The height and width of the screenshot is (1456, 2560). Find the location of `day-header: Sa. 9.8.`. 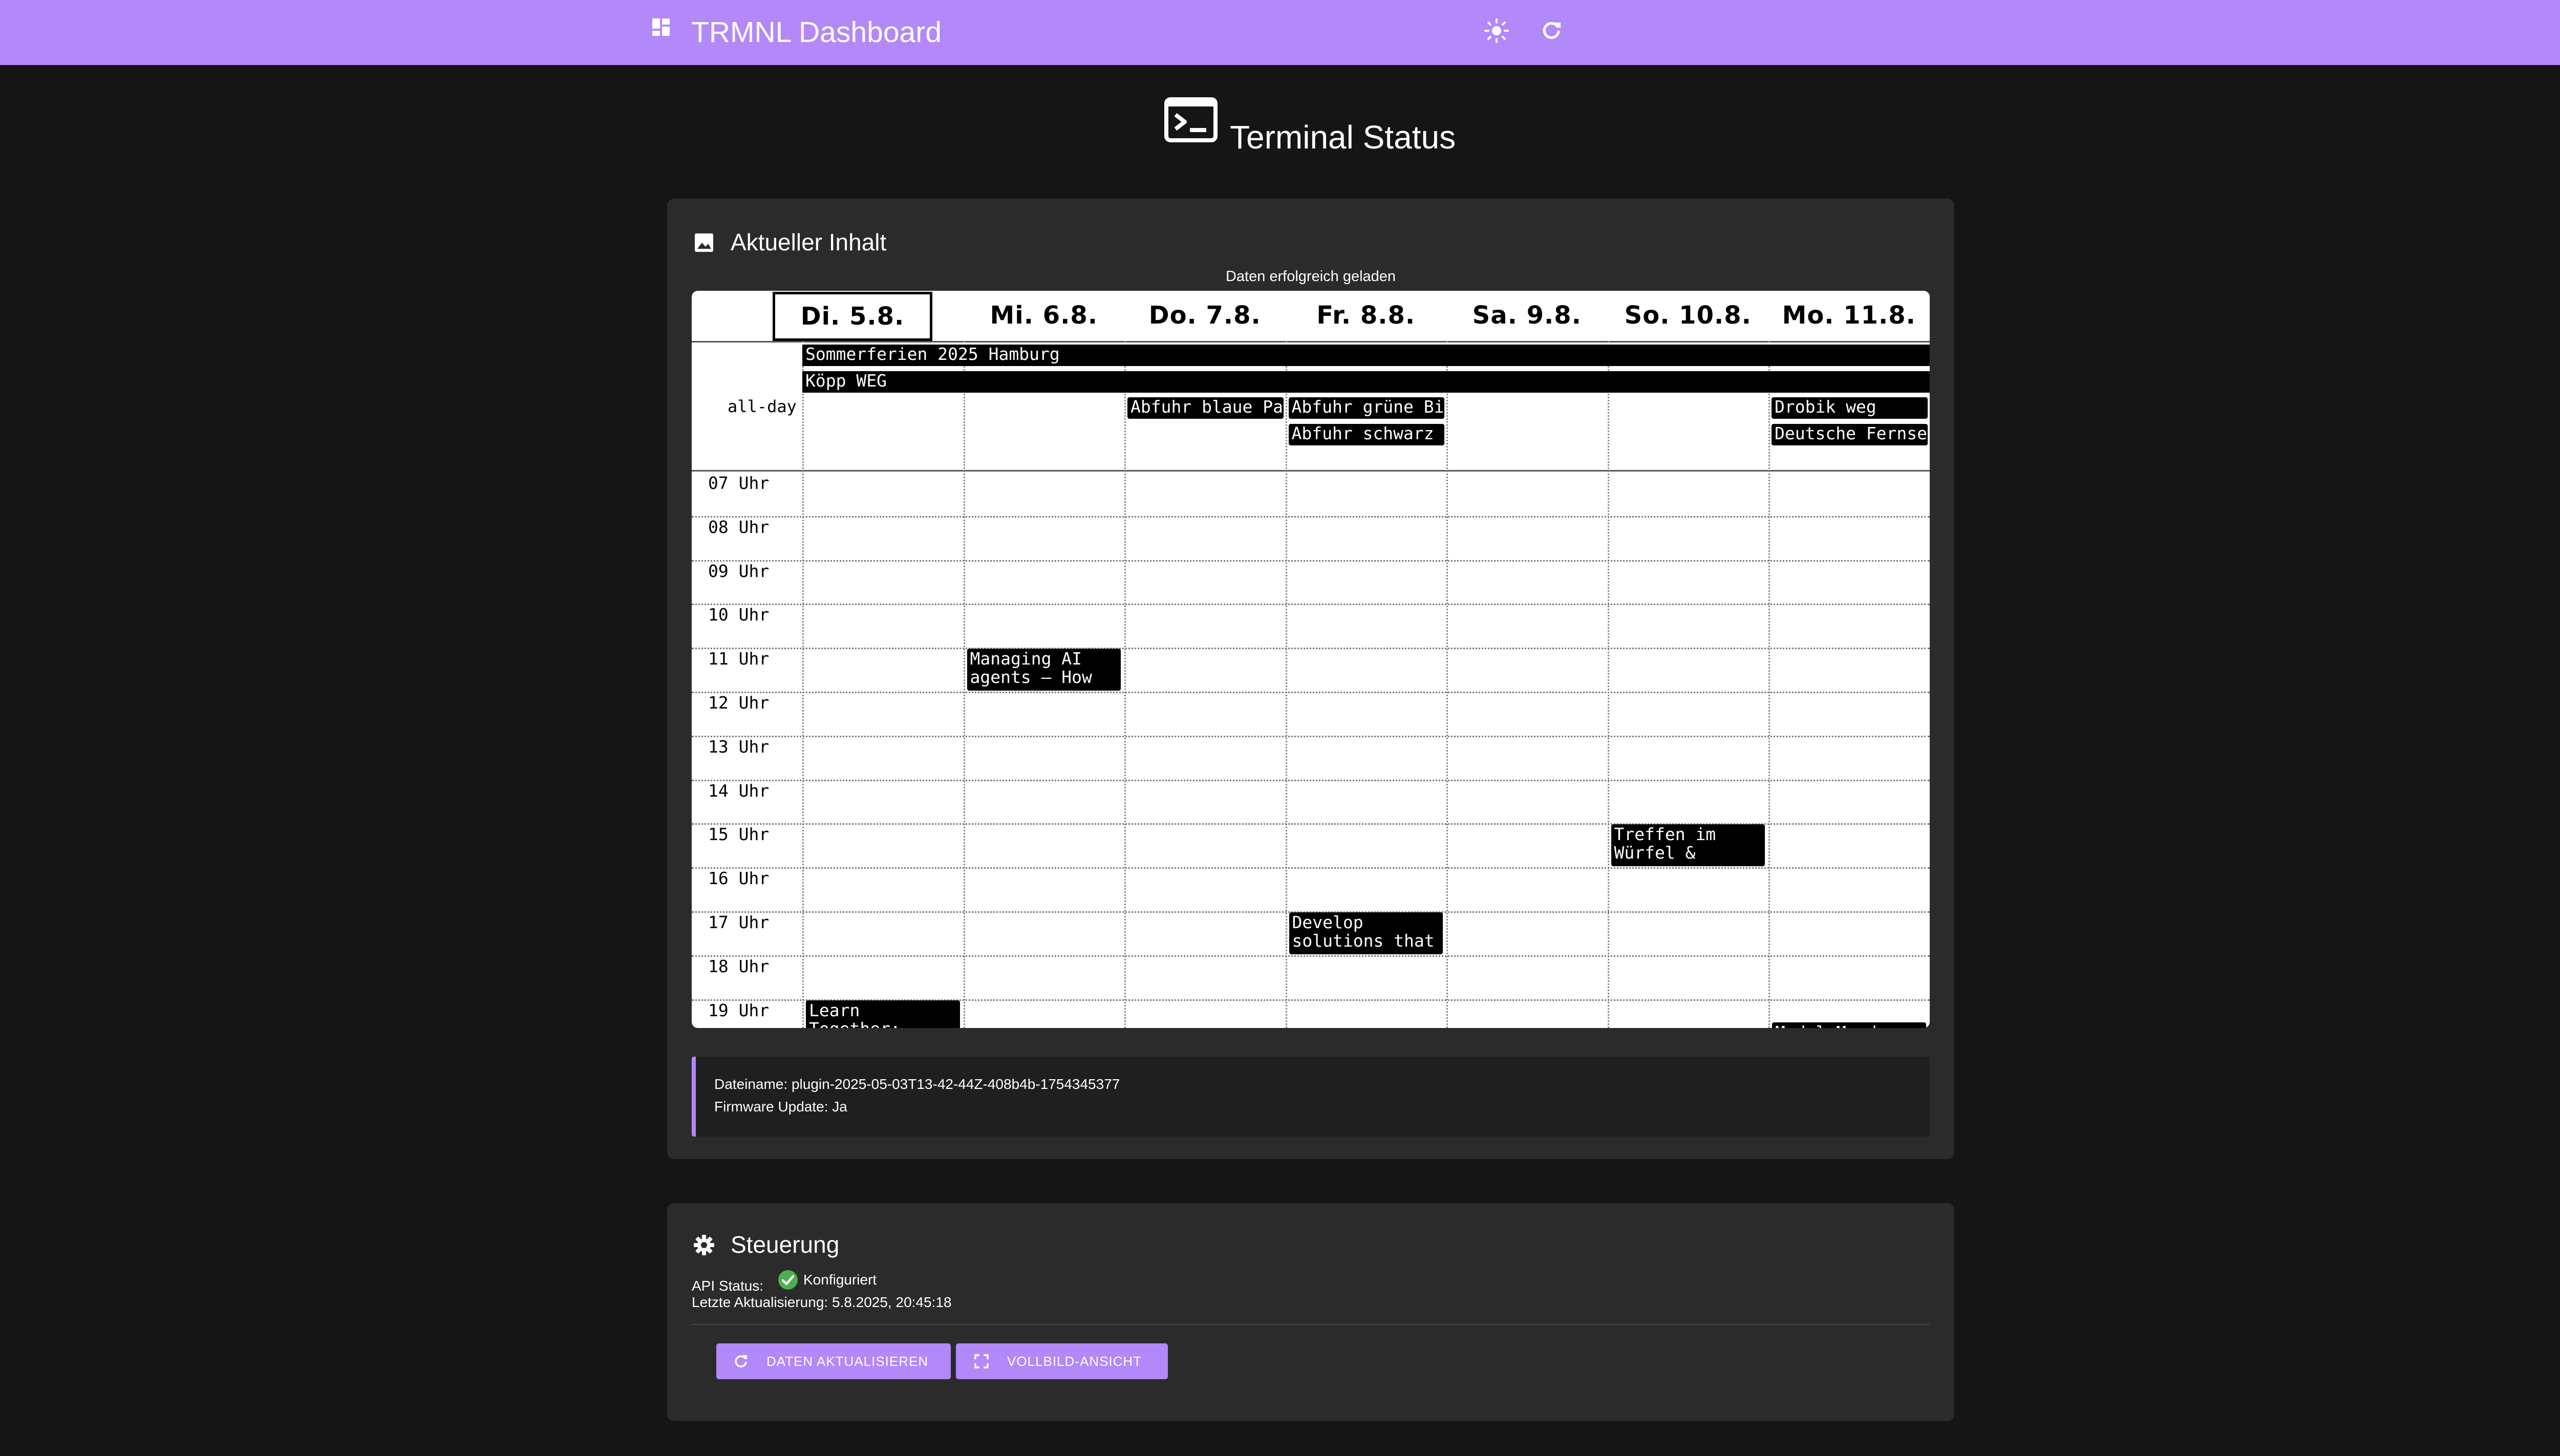

day-header: Sa. 9.8. is located at coordinates (1527, 315).